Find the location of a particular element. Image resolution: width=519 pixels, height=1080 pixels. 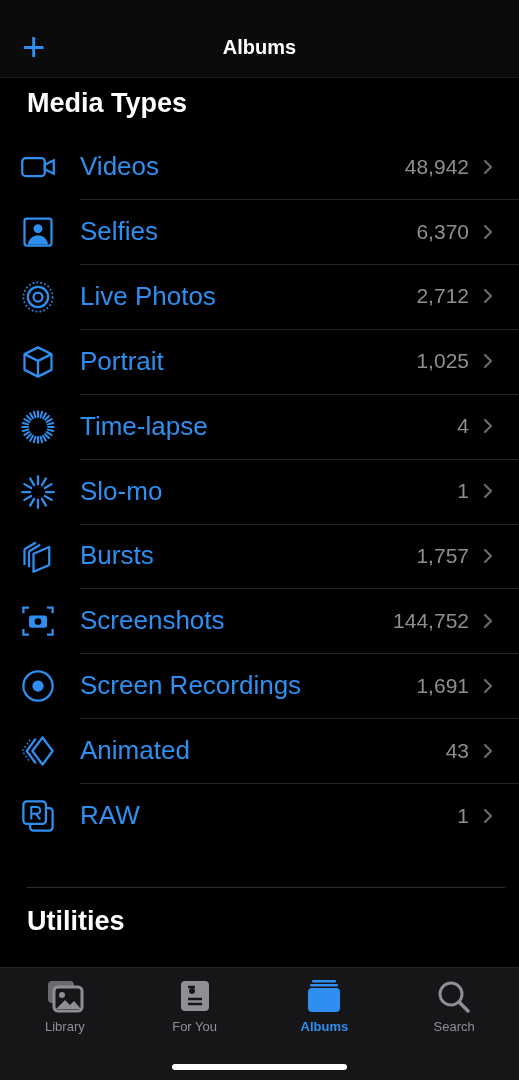

item-count: 1,691 is located at coordinates (442, 685).